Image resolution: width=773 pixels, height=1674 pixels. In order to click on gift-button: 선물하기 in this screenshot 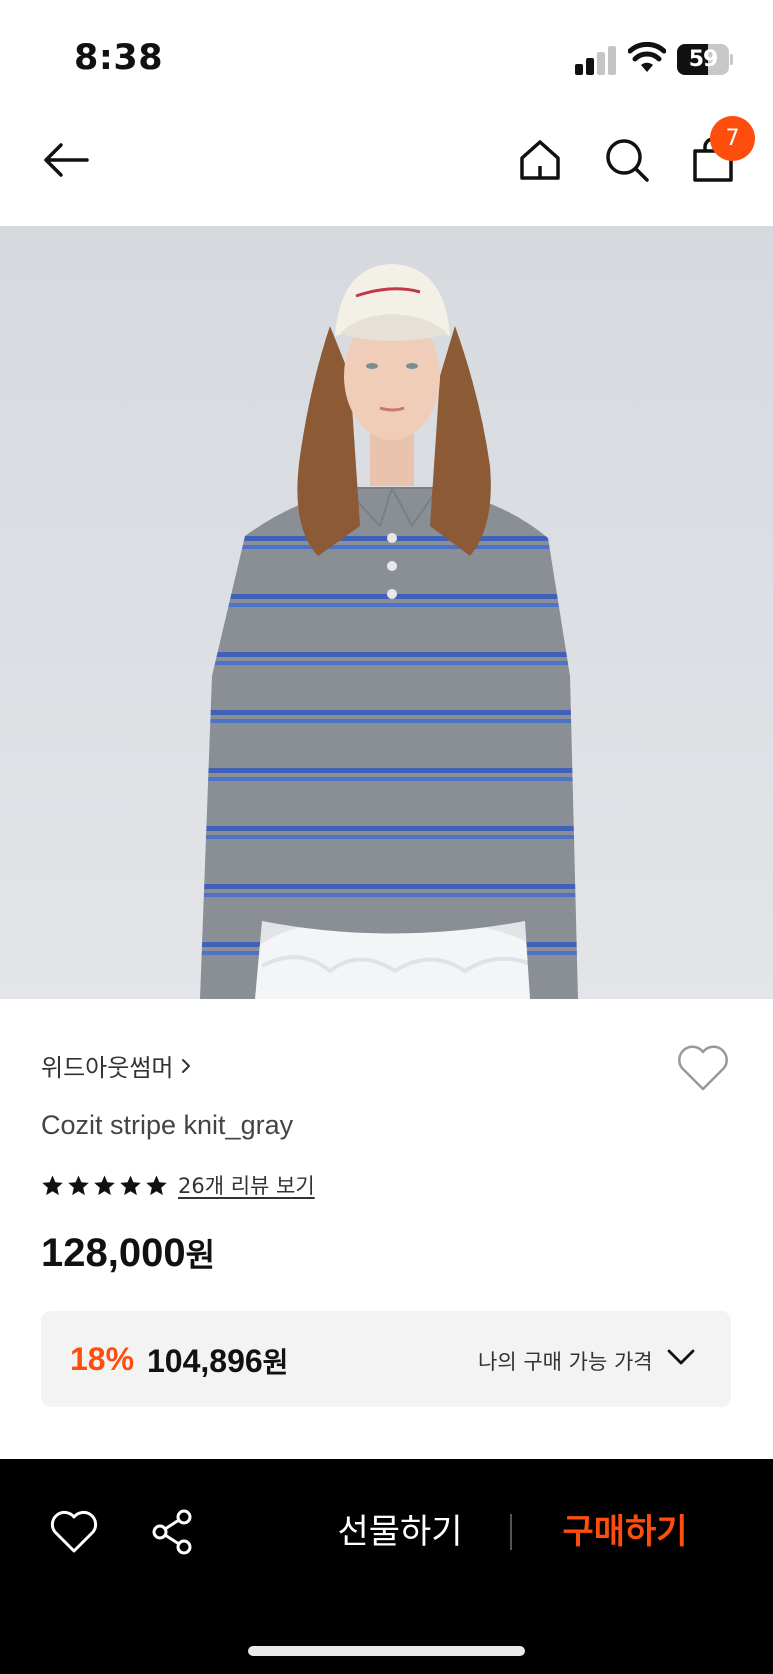, I will do `click(400, 1532)`.